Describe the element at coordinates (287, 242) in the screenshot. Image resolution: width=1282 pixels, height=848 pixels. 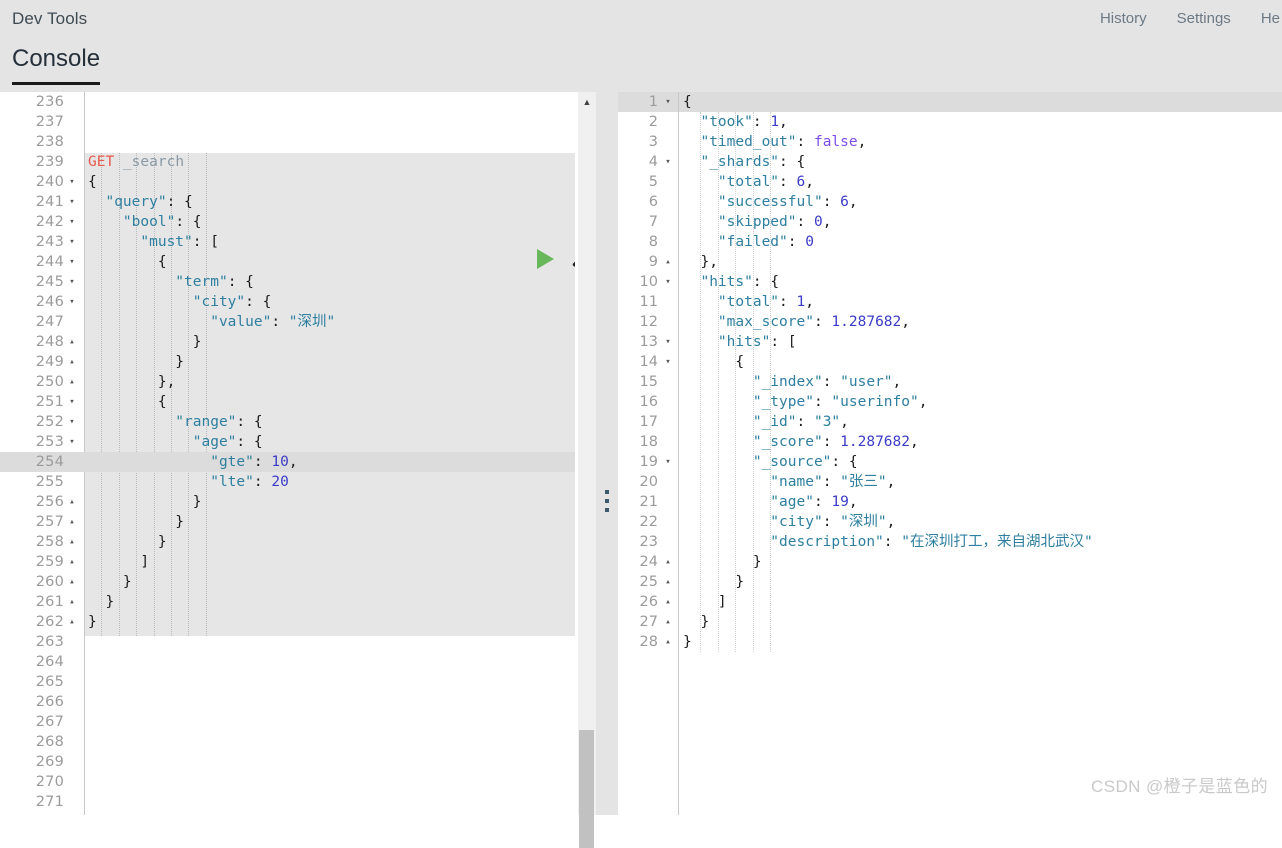
I see `code-line: 243 ▾ "must": [` at that location.